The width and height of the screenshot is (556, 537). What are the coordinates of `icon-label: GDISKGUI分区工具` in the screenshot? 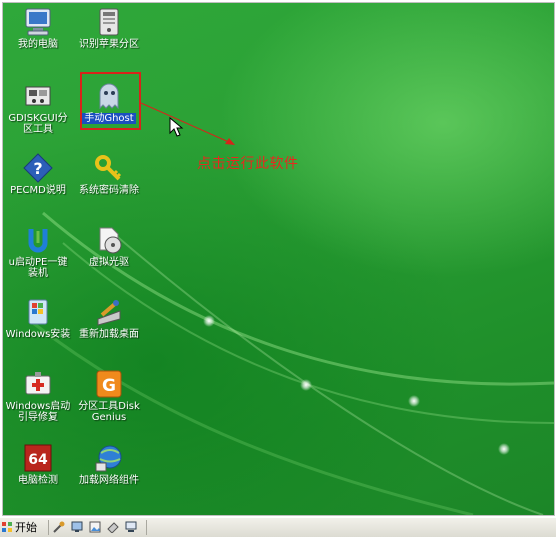 It's located at (38, 124).